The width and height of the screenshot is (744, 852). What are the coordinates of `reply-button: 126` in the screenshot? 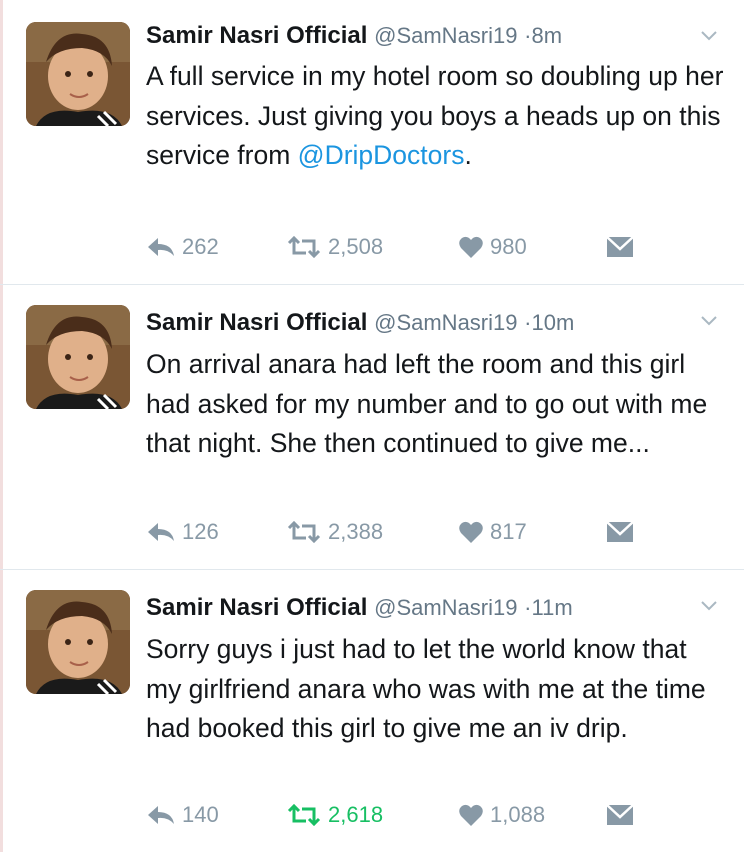 It's located at (182, 532).